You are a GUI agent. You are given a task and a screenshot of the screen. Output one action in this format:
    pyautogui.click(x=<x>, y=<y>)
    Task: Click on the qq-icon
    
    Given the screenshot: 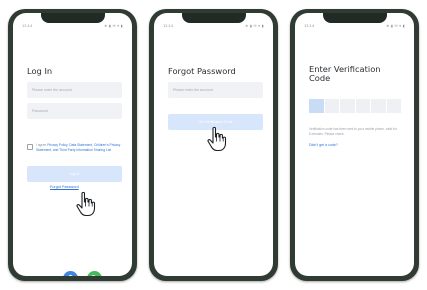 What is the action you would take?
    pyautogui.click(x=70, y=273)
    